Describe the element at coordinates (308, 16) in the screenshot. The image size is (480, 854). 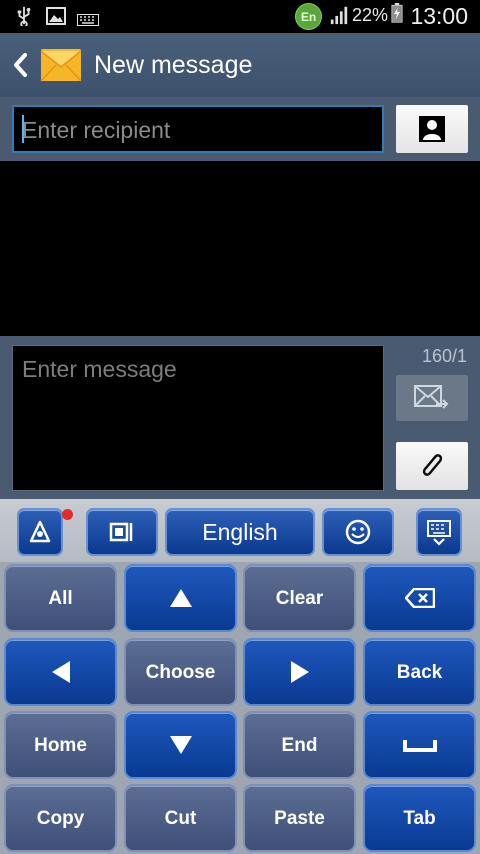
I see `language-badge: En` at that location.